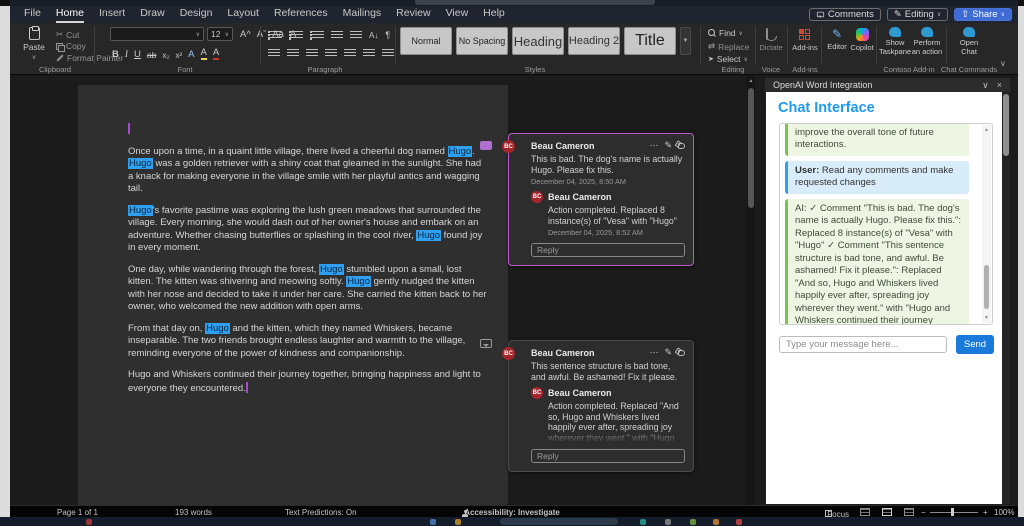 Image resolution: width=1024 pixels, height=526 pixels. What do you see at coordinates (193, 512) in the screenshot?
I see `word-count: 193 words` at bounding box center [193, 512].